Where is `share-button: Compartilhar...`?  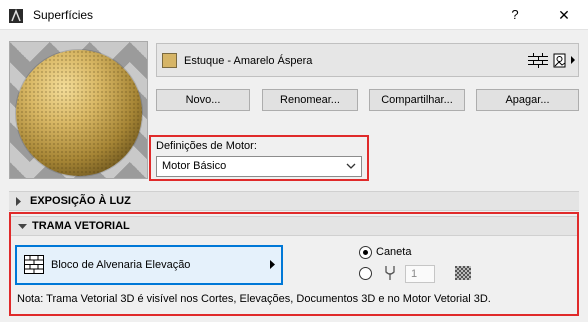 share-button: Compartilhar... is located at coordinates (417, 100).